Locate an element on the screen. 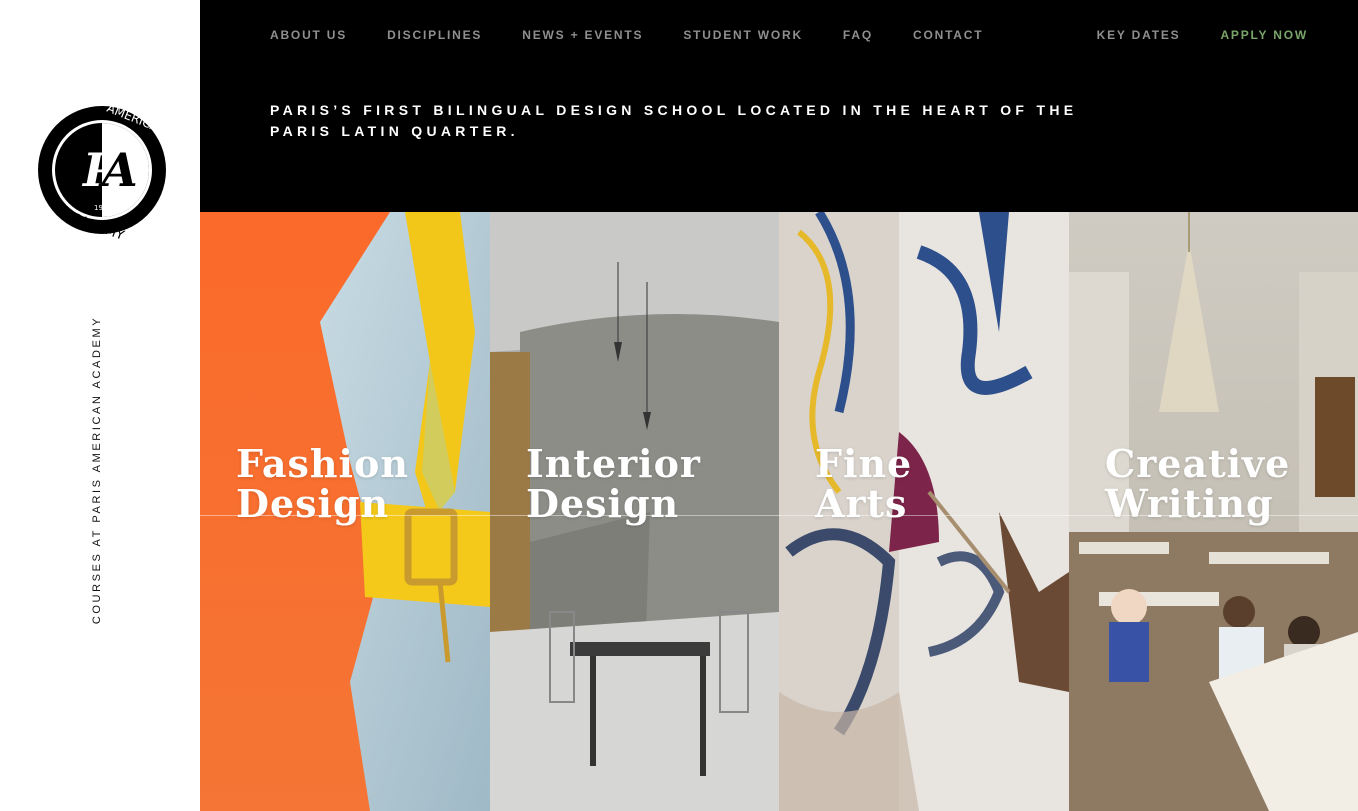 Image resolution: width=1358 pixels, height=811 pixels. nav-news-events: NEWS + EVENTS is located at coordinates (582, 35).